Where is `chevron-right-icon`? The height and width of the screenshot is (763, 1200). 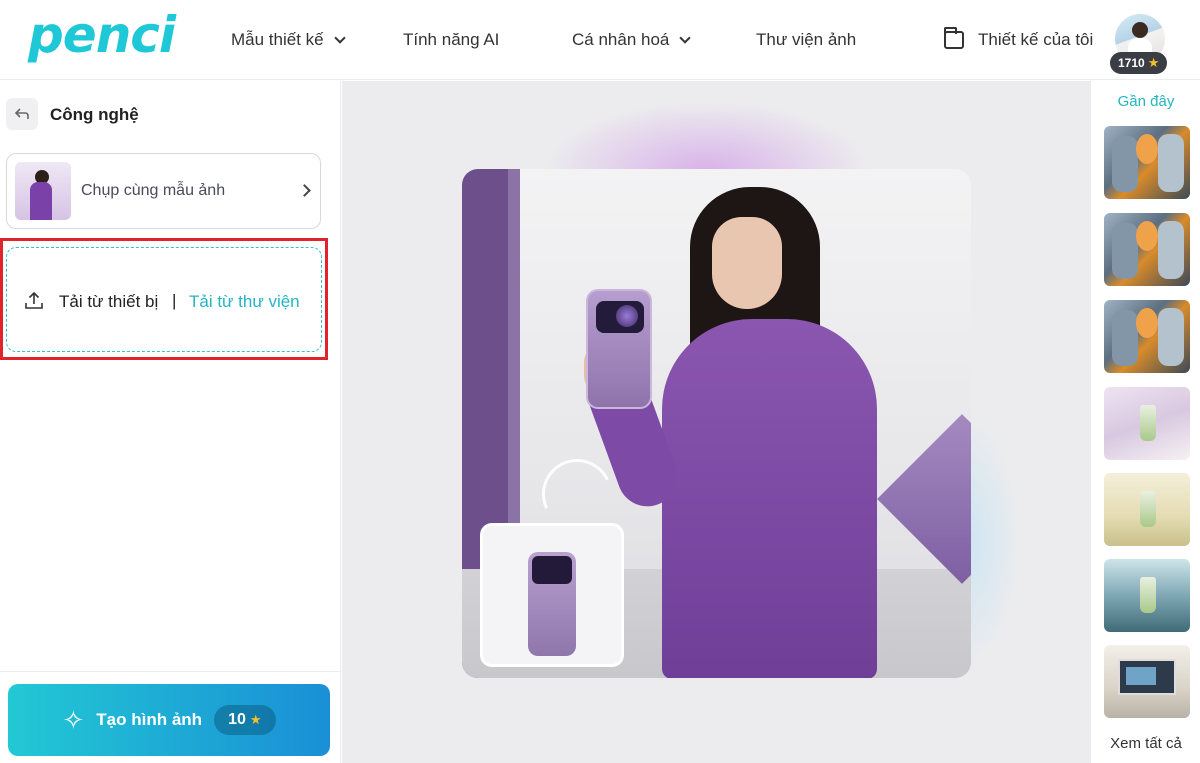
chevron-right-icon is located at coordinates (304, 190).